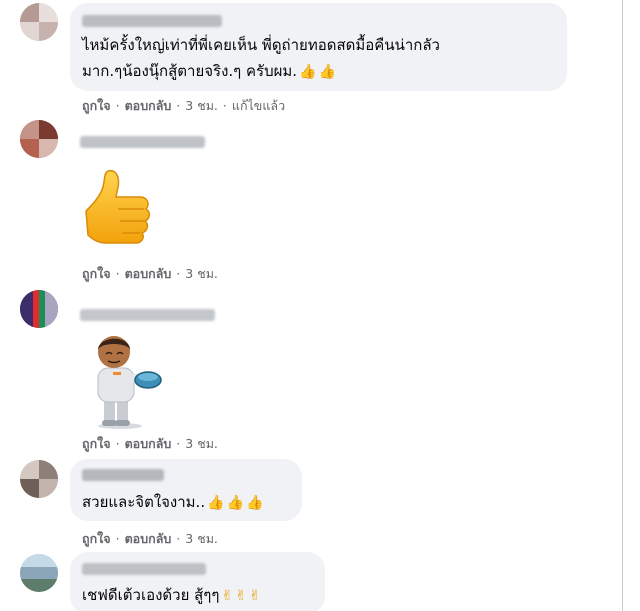 Image resolution: width=640 pixels, height=611 pixels. Describe the element at coordinates (190, 71) in the screenshot. I see `comment-text-part: มาก.ๆน้องนุ๊กสู้ตายจริง.ๆ ครับผม.` at that location.